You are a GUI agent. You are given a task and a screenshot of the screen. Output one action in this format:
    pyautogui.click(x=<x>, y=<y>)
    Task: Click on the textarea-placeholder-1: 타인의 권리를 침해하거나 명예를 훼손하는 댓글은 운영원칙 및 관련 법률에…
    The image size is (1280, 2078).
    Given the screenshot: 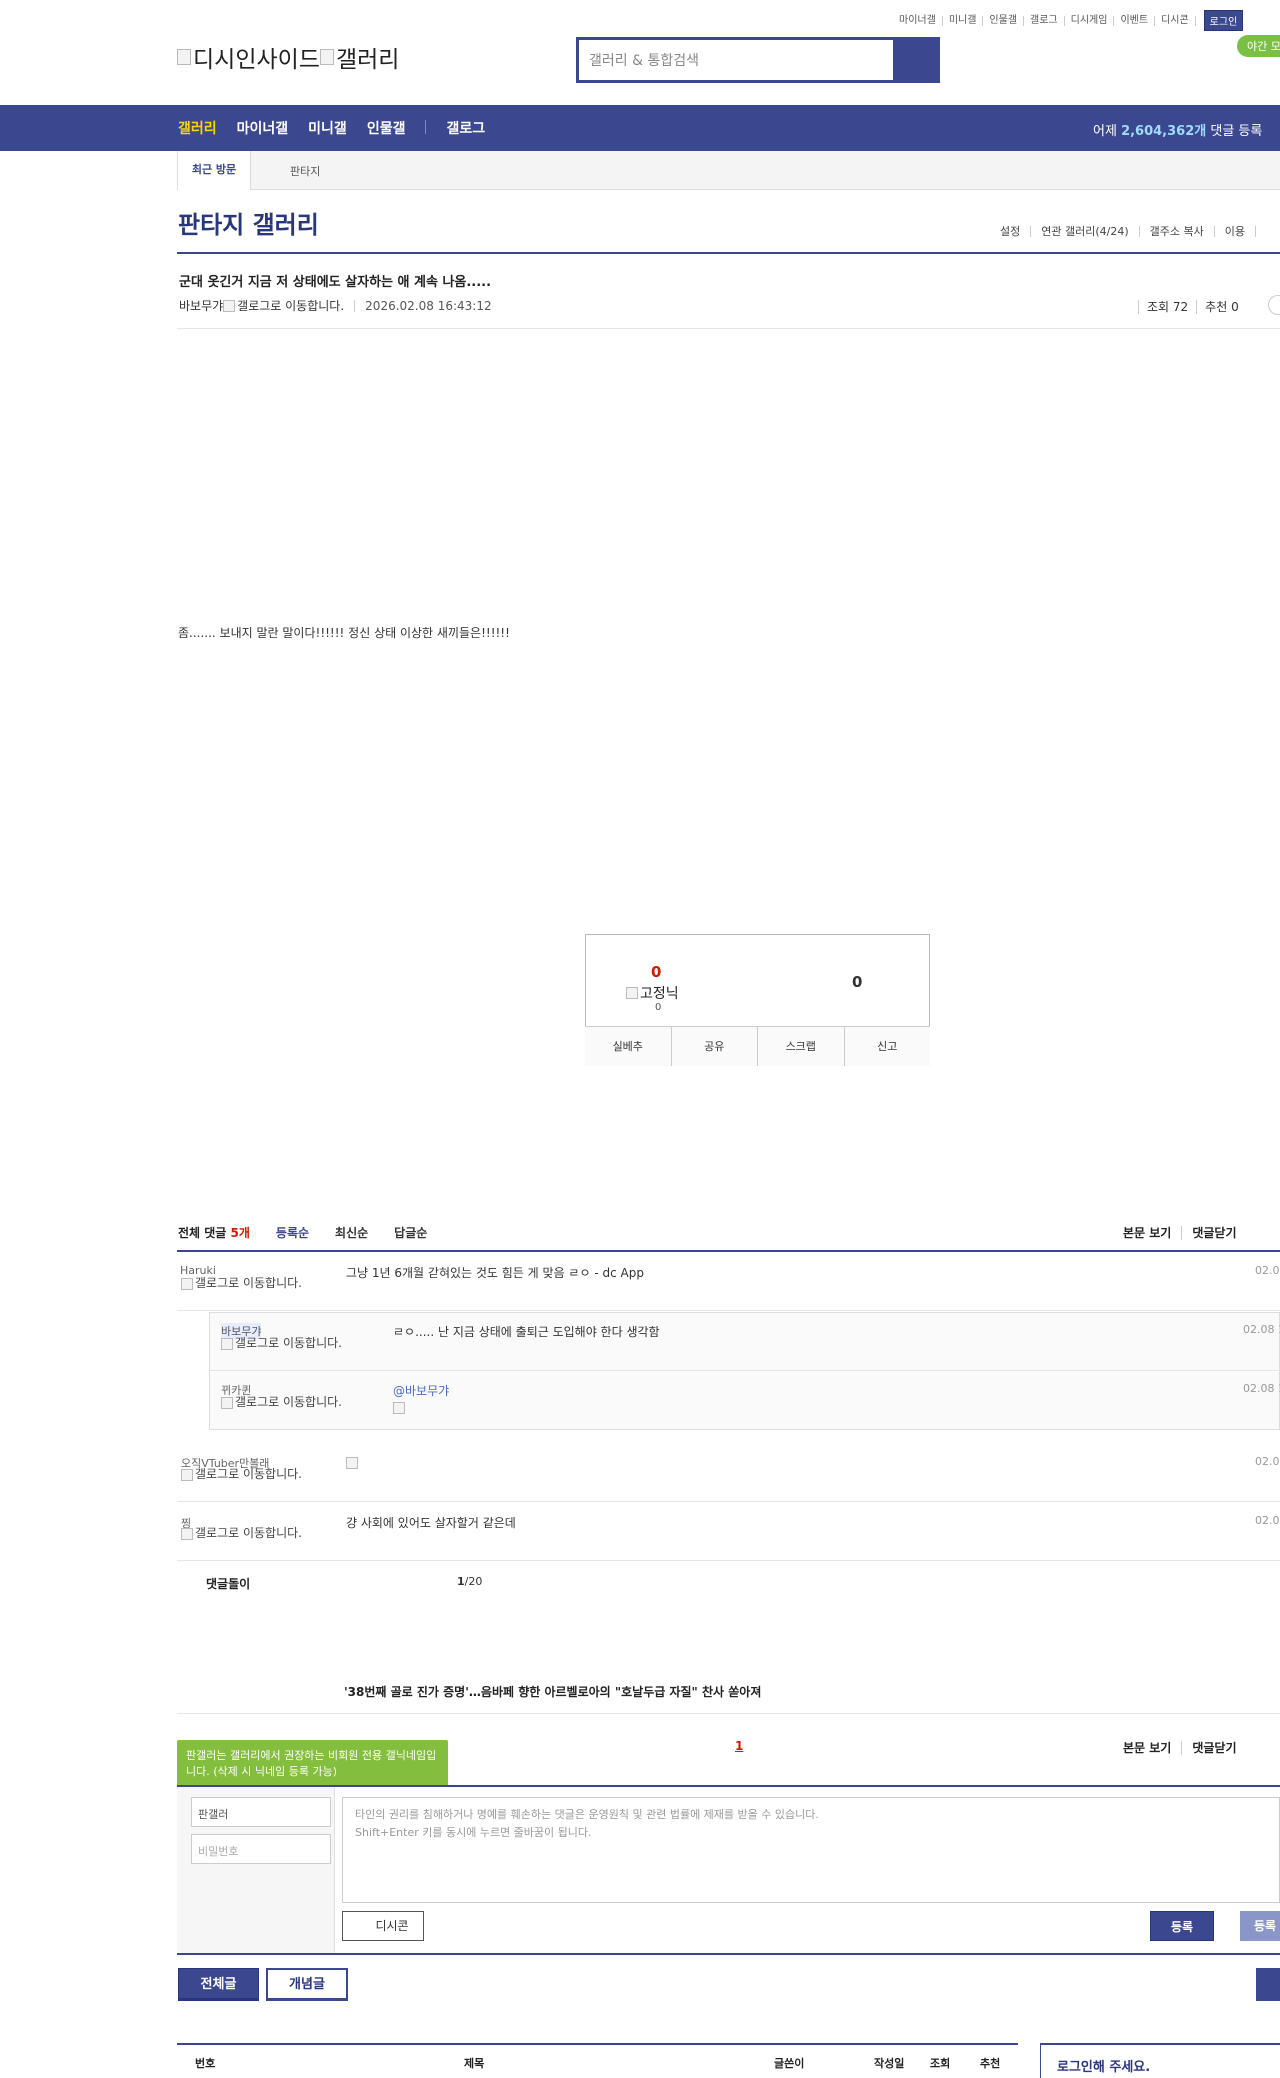 What is the action you would take?
    pyautogui.click(x=587, y=1814)
    